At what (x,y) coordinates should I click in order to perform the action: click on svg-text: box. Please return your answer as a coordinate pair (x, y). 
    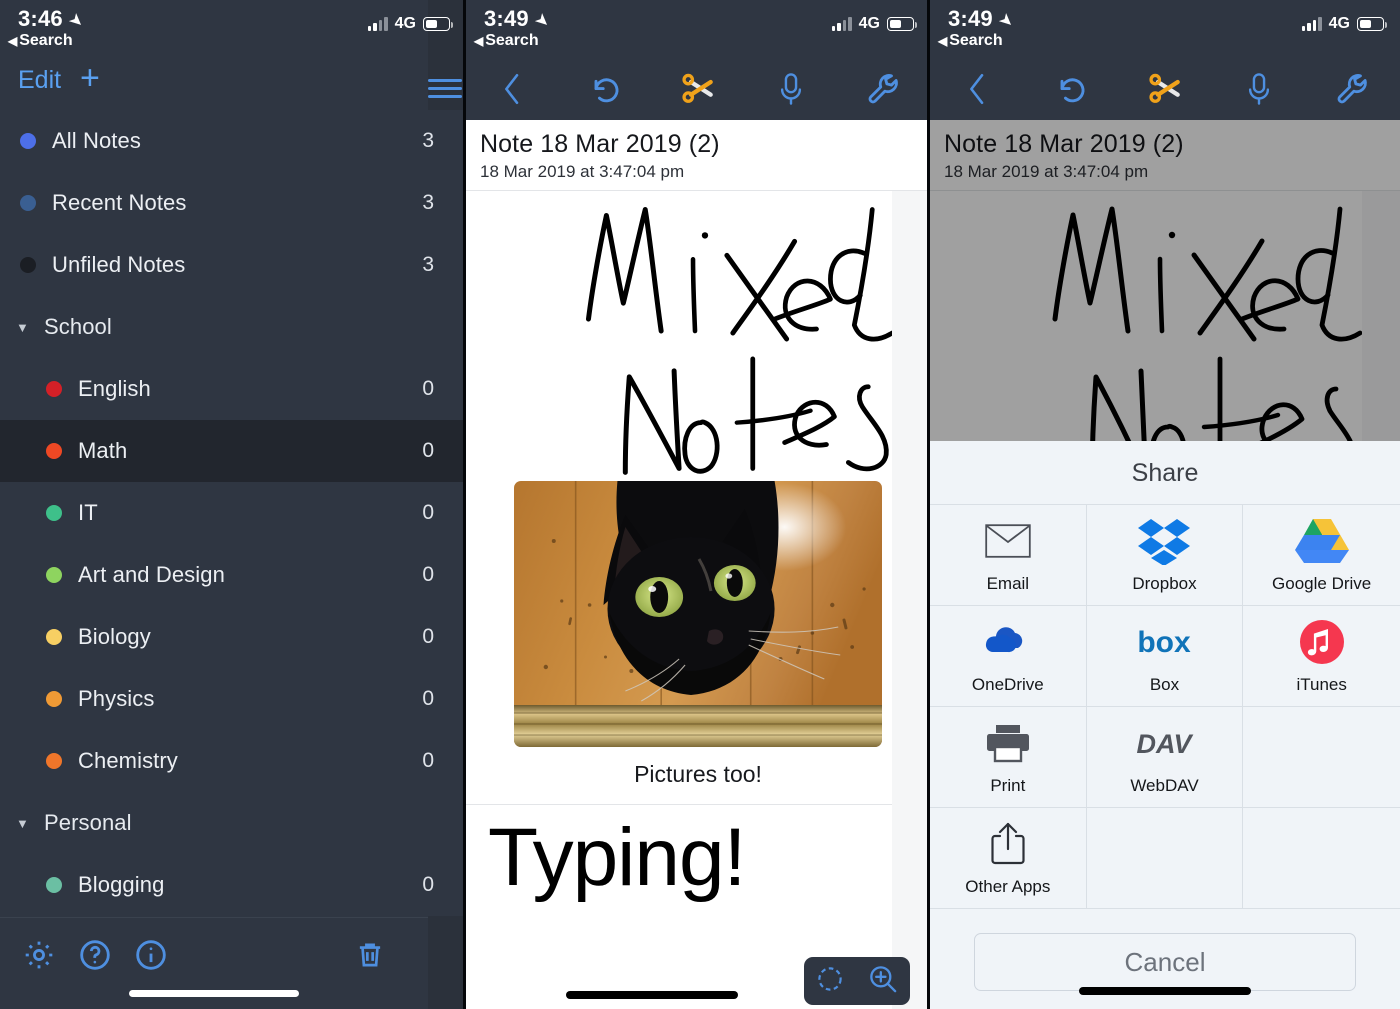
    Looking at the image, I should click on (1165, 642).